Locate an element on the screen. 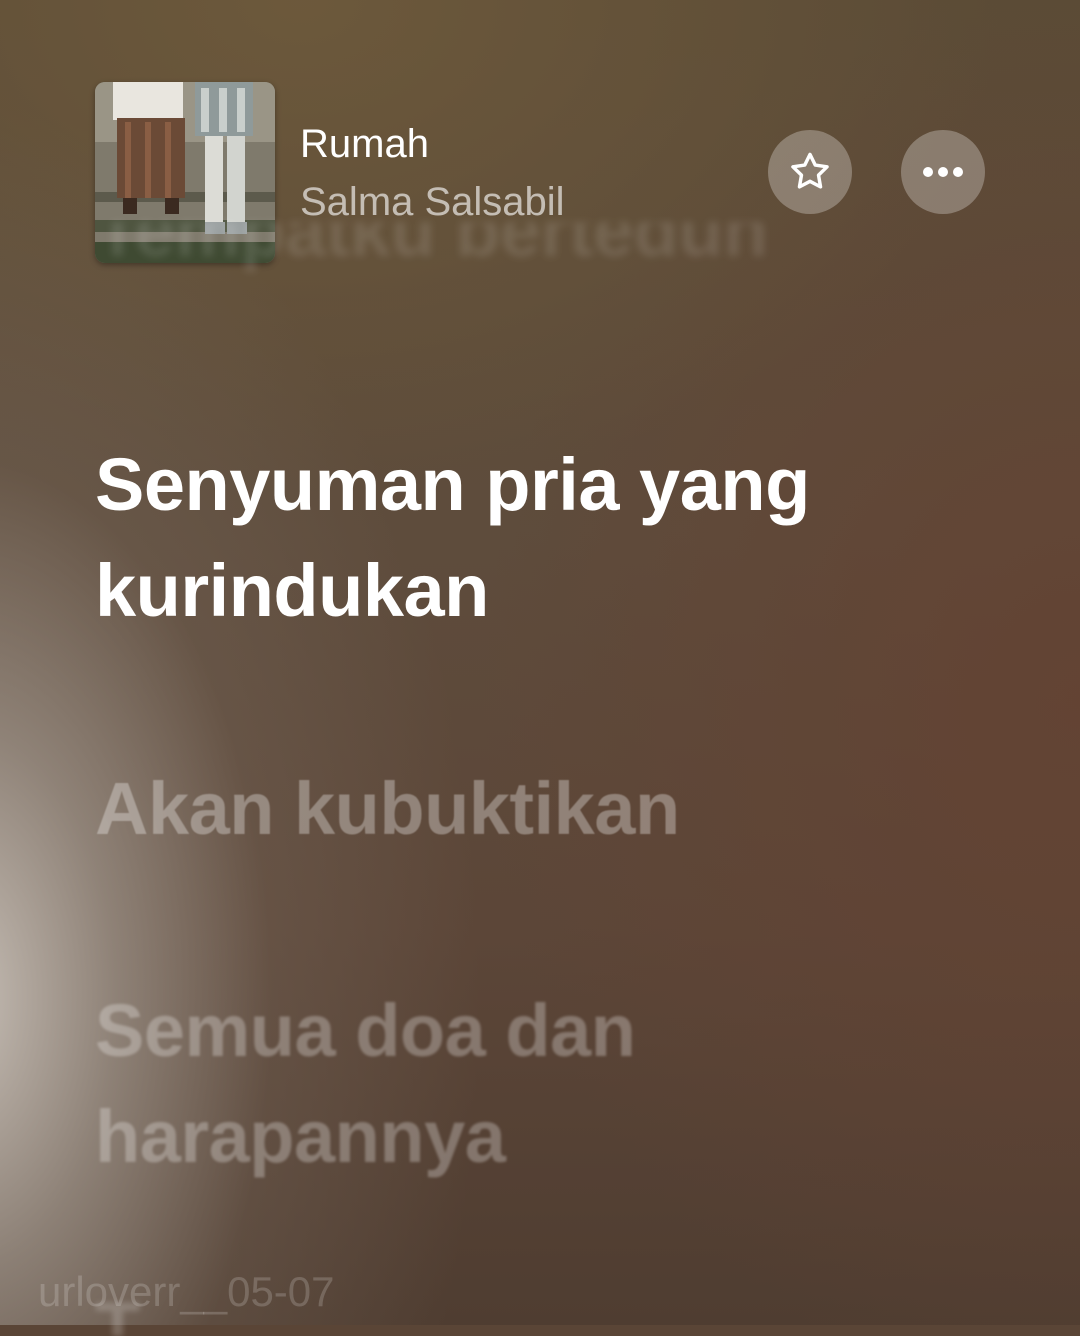 This screenshot has width=1080, height=1336. track-artist: Salma Salsabil is located at coordinates (432, 202).